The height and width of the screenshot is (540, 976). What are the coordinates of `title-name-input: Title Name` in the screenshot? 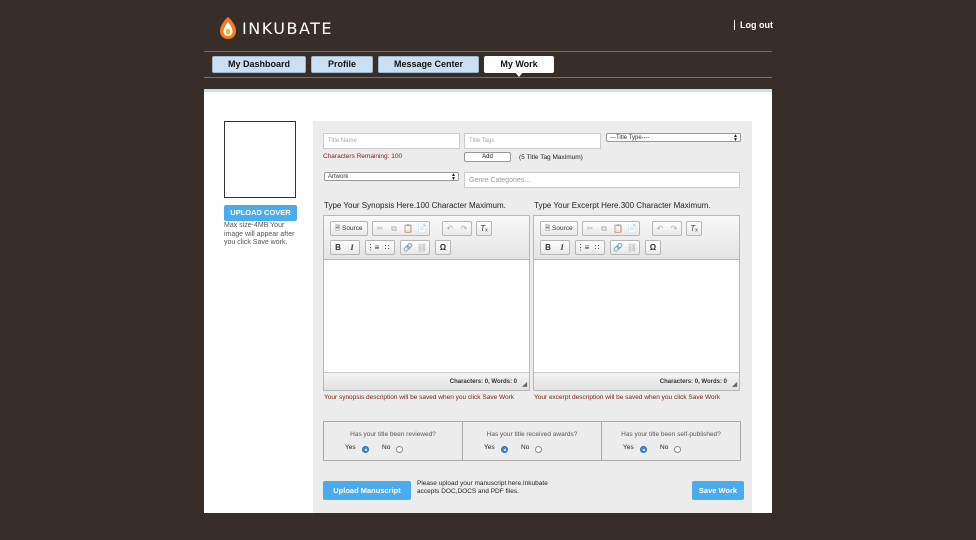 It's located at (391, 141).